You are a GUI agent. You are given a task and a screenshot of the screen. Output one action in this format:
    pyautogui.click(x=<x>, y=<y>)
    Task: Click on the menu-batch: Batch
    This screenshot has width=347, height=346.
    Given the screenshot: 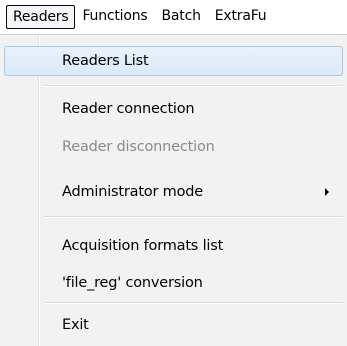 What is the action you would take?
    pyautogui.click(x=181, y=17)
    